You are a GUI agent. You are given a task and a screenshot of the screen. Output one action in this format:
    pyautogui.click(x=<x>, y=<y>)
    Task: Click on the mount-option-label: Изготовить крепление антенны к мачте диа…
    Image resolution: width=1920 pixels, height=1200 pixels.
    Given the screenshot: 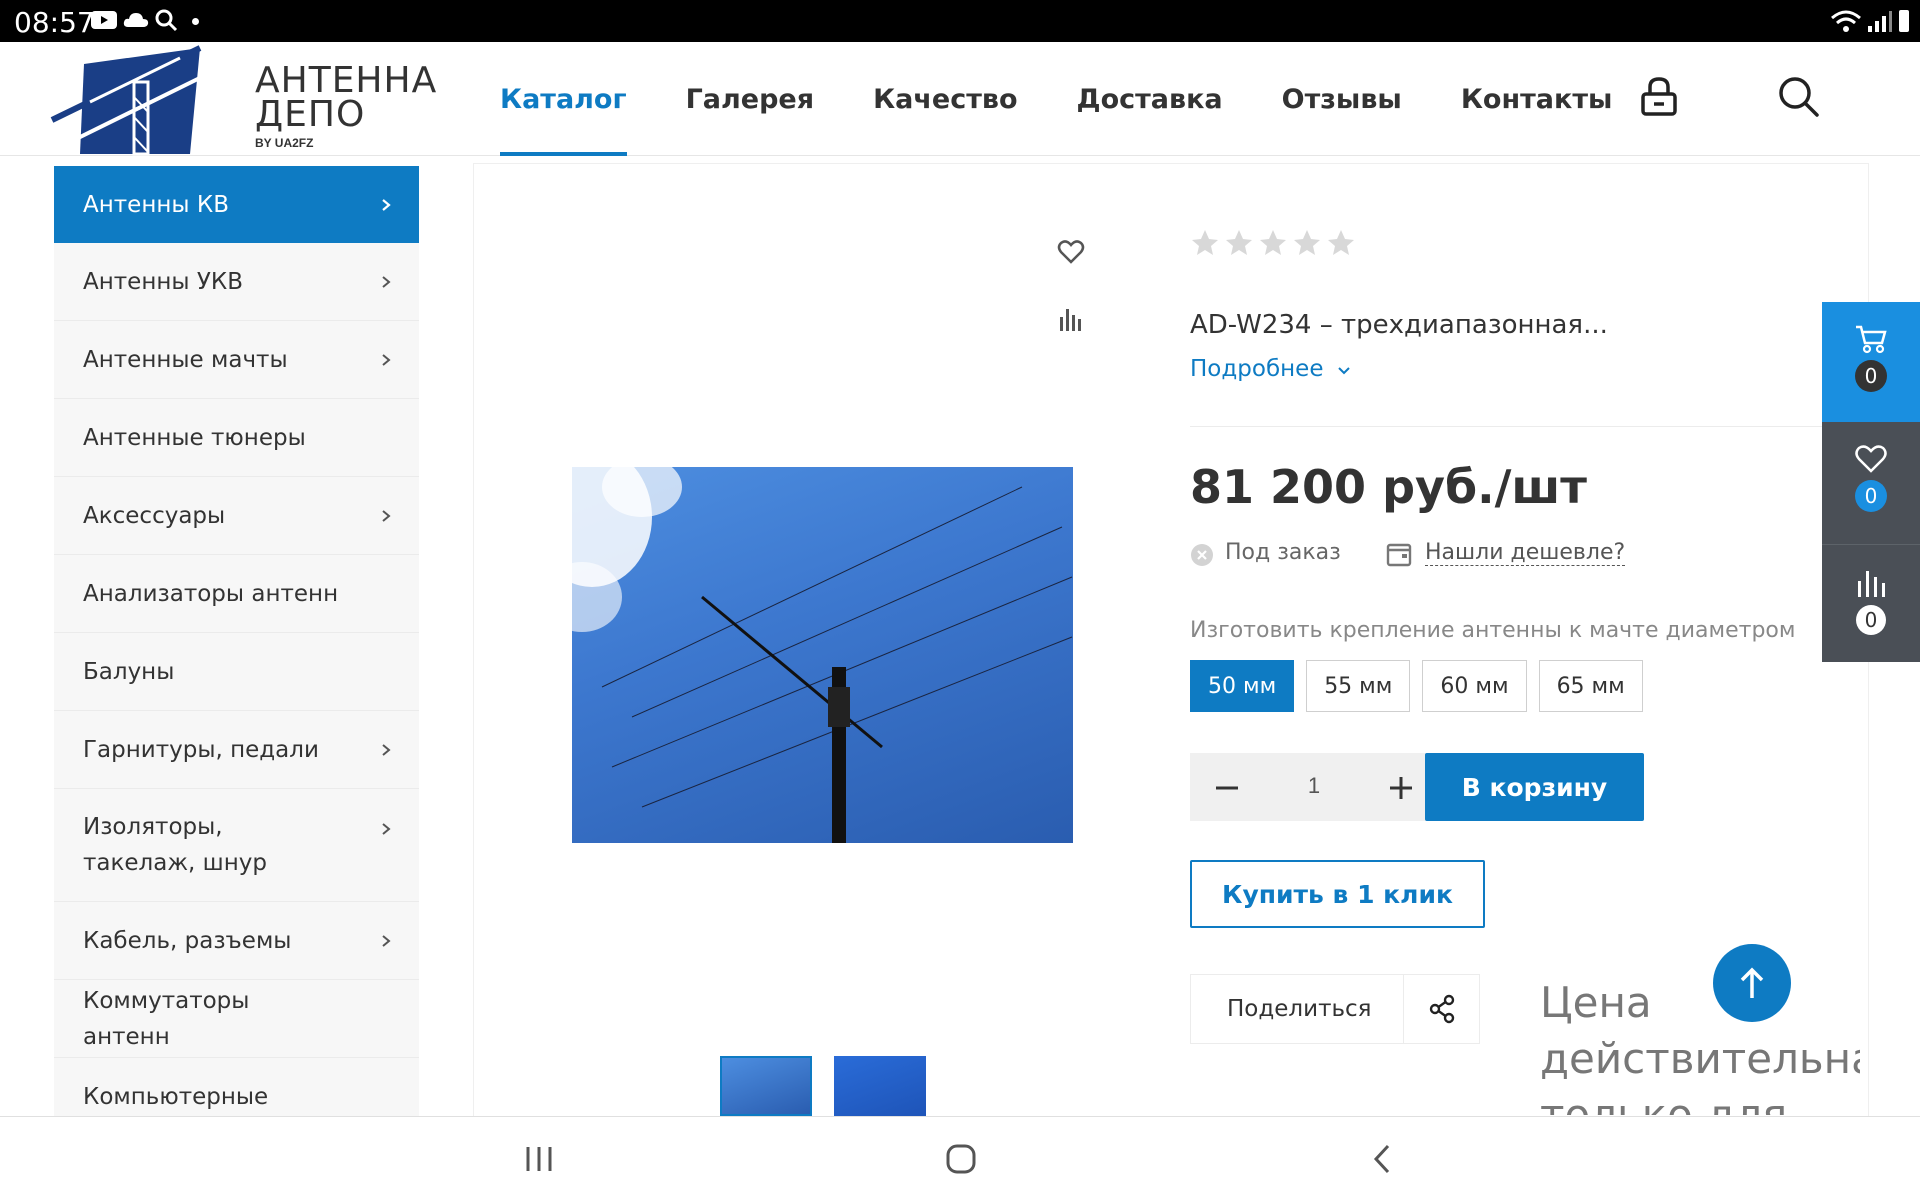 What is the action you would take?
    pyautogui.click(x=1493, y=630)
    